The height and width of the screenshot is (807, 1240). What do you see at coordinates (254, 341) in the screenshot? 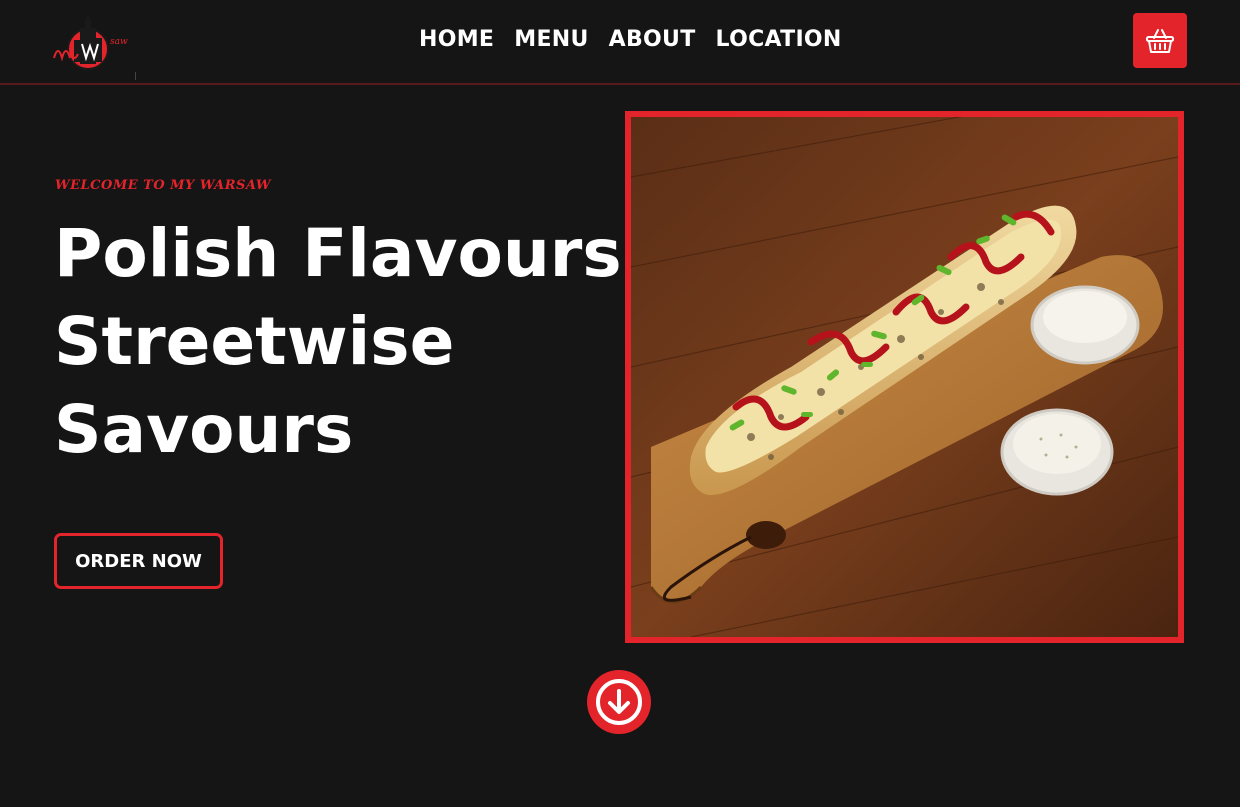
I see `headline-line-2: Streetwise` at bounding box center [254, 341].